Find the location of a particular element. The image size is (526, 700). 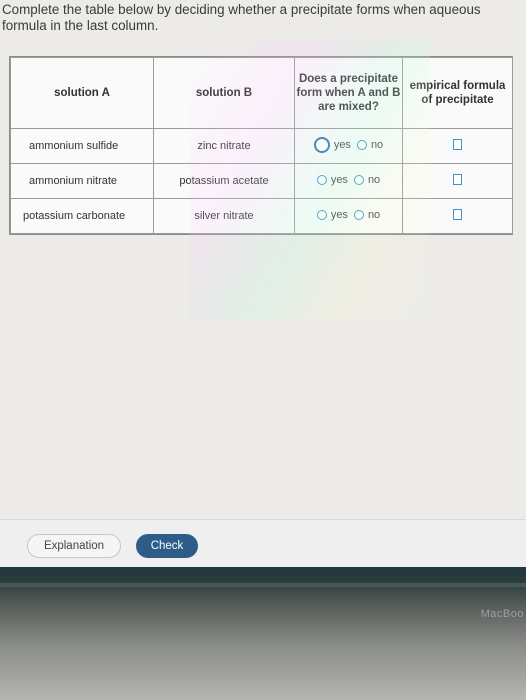

row-1-no-radio: no is located at coordinates (370, 144).